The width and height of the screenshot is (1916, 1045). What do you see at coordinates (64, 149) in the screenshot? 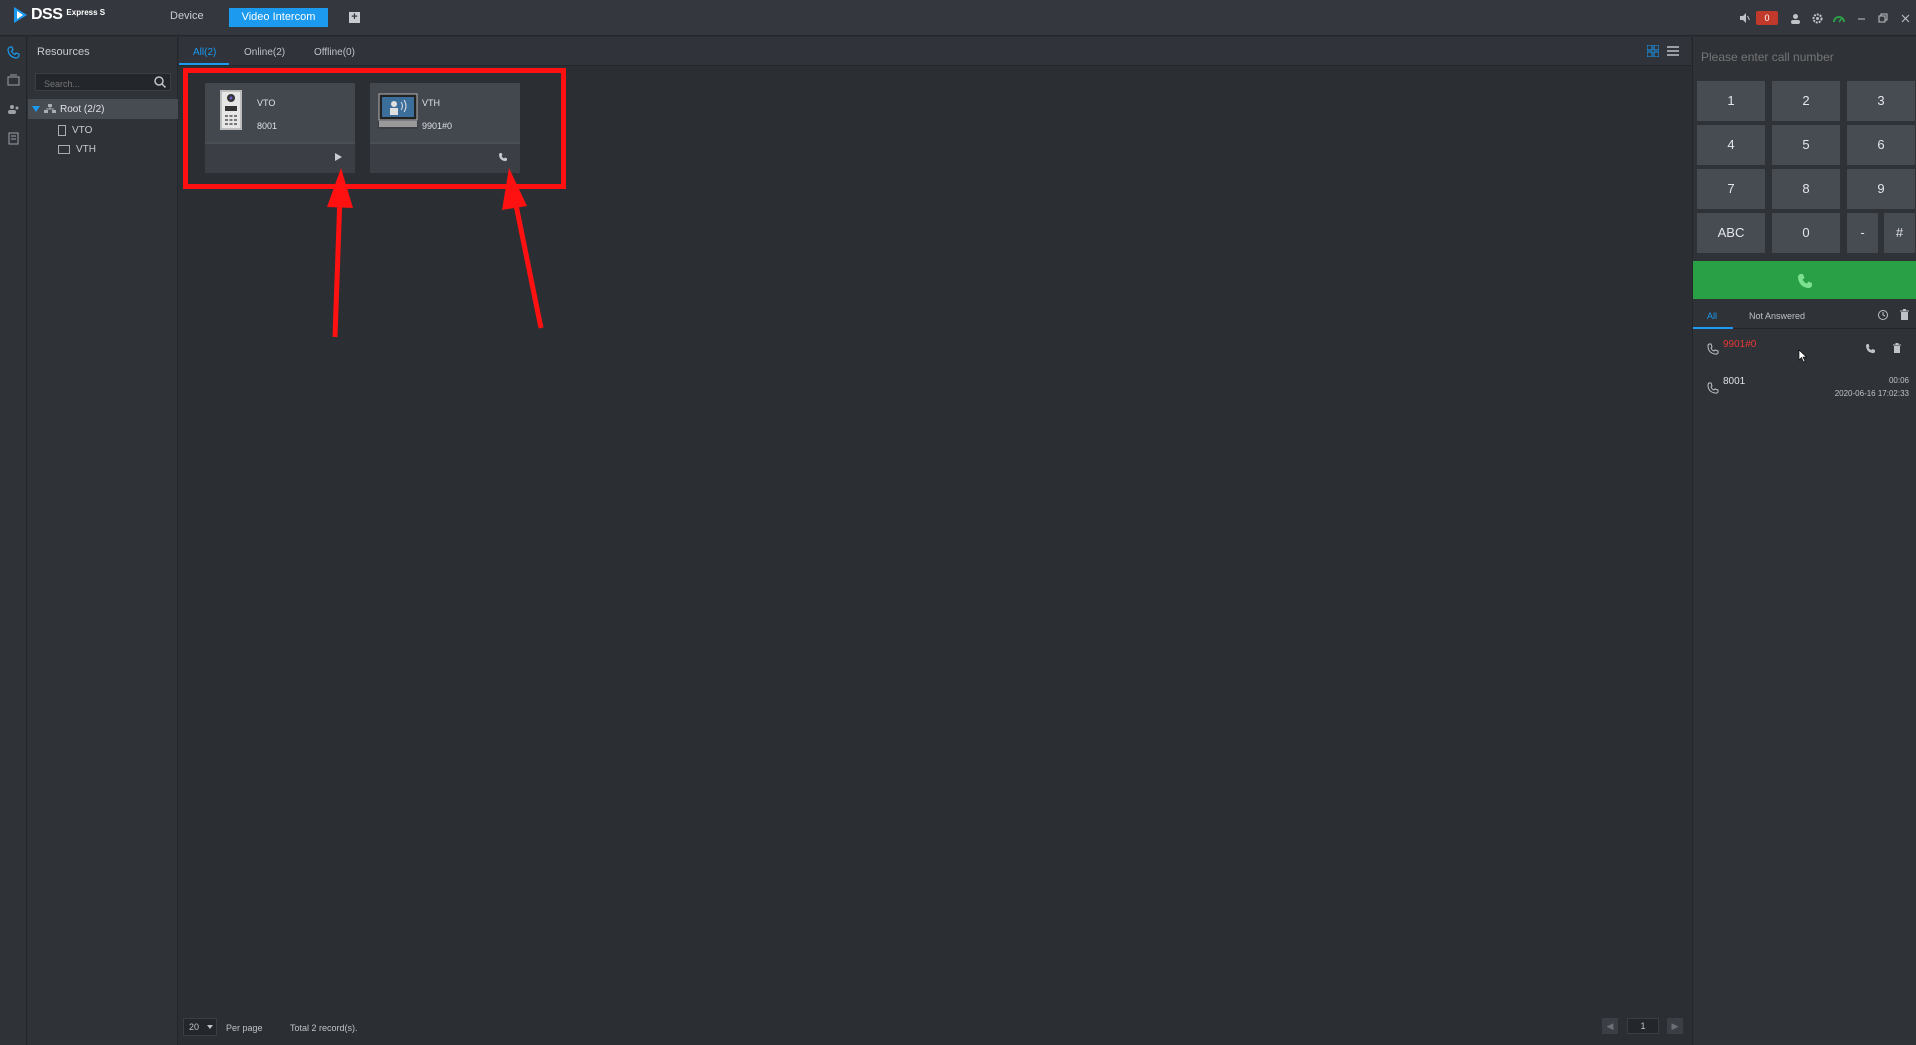
I see `monitor-icon` at bounding box center [64, 149].